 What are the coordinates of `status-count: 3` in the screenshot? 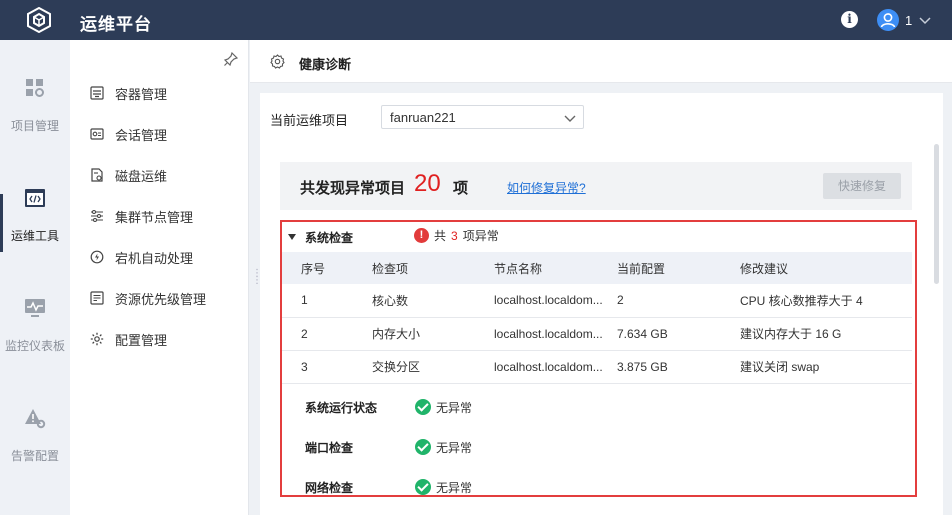 It's located at (454, 235).